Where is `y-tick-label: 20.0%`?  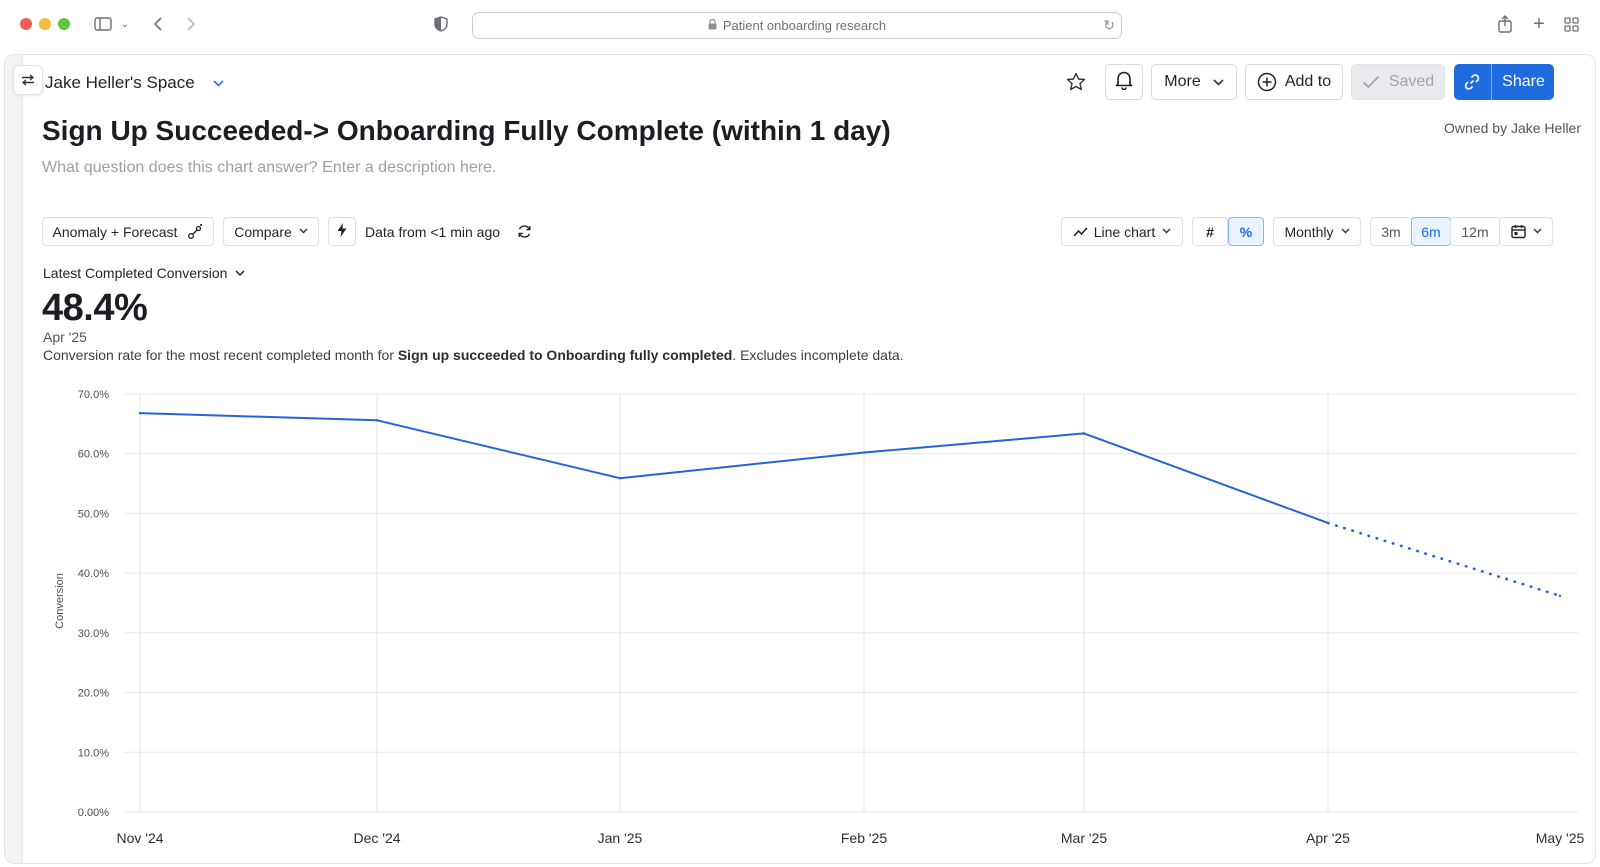
y-tick-label: 20.0% is located at coordinates (93, 694).